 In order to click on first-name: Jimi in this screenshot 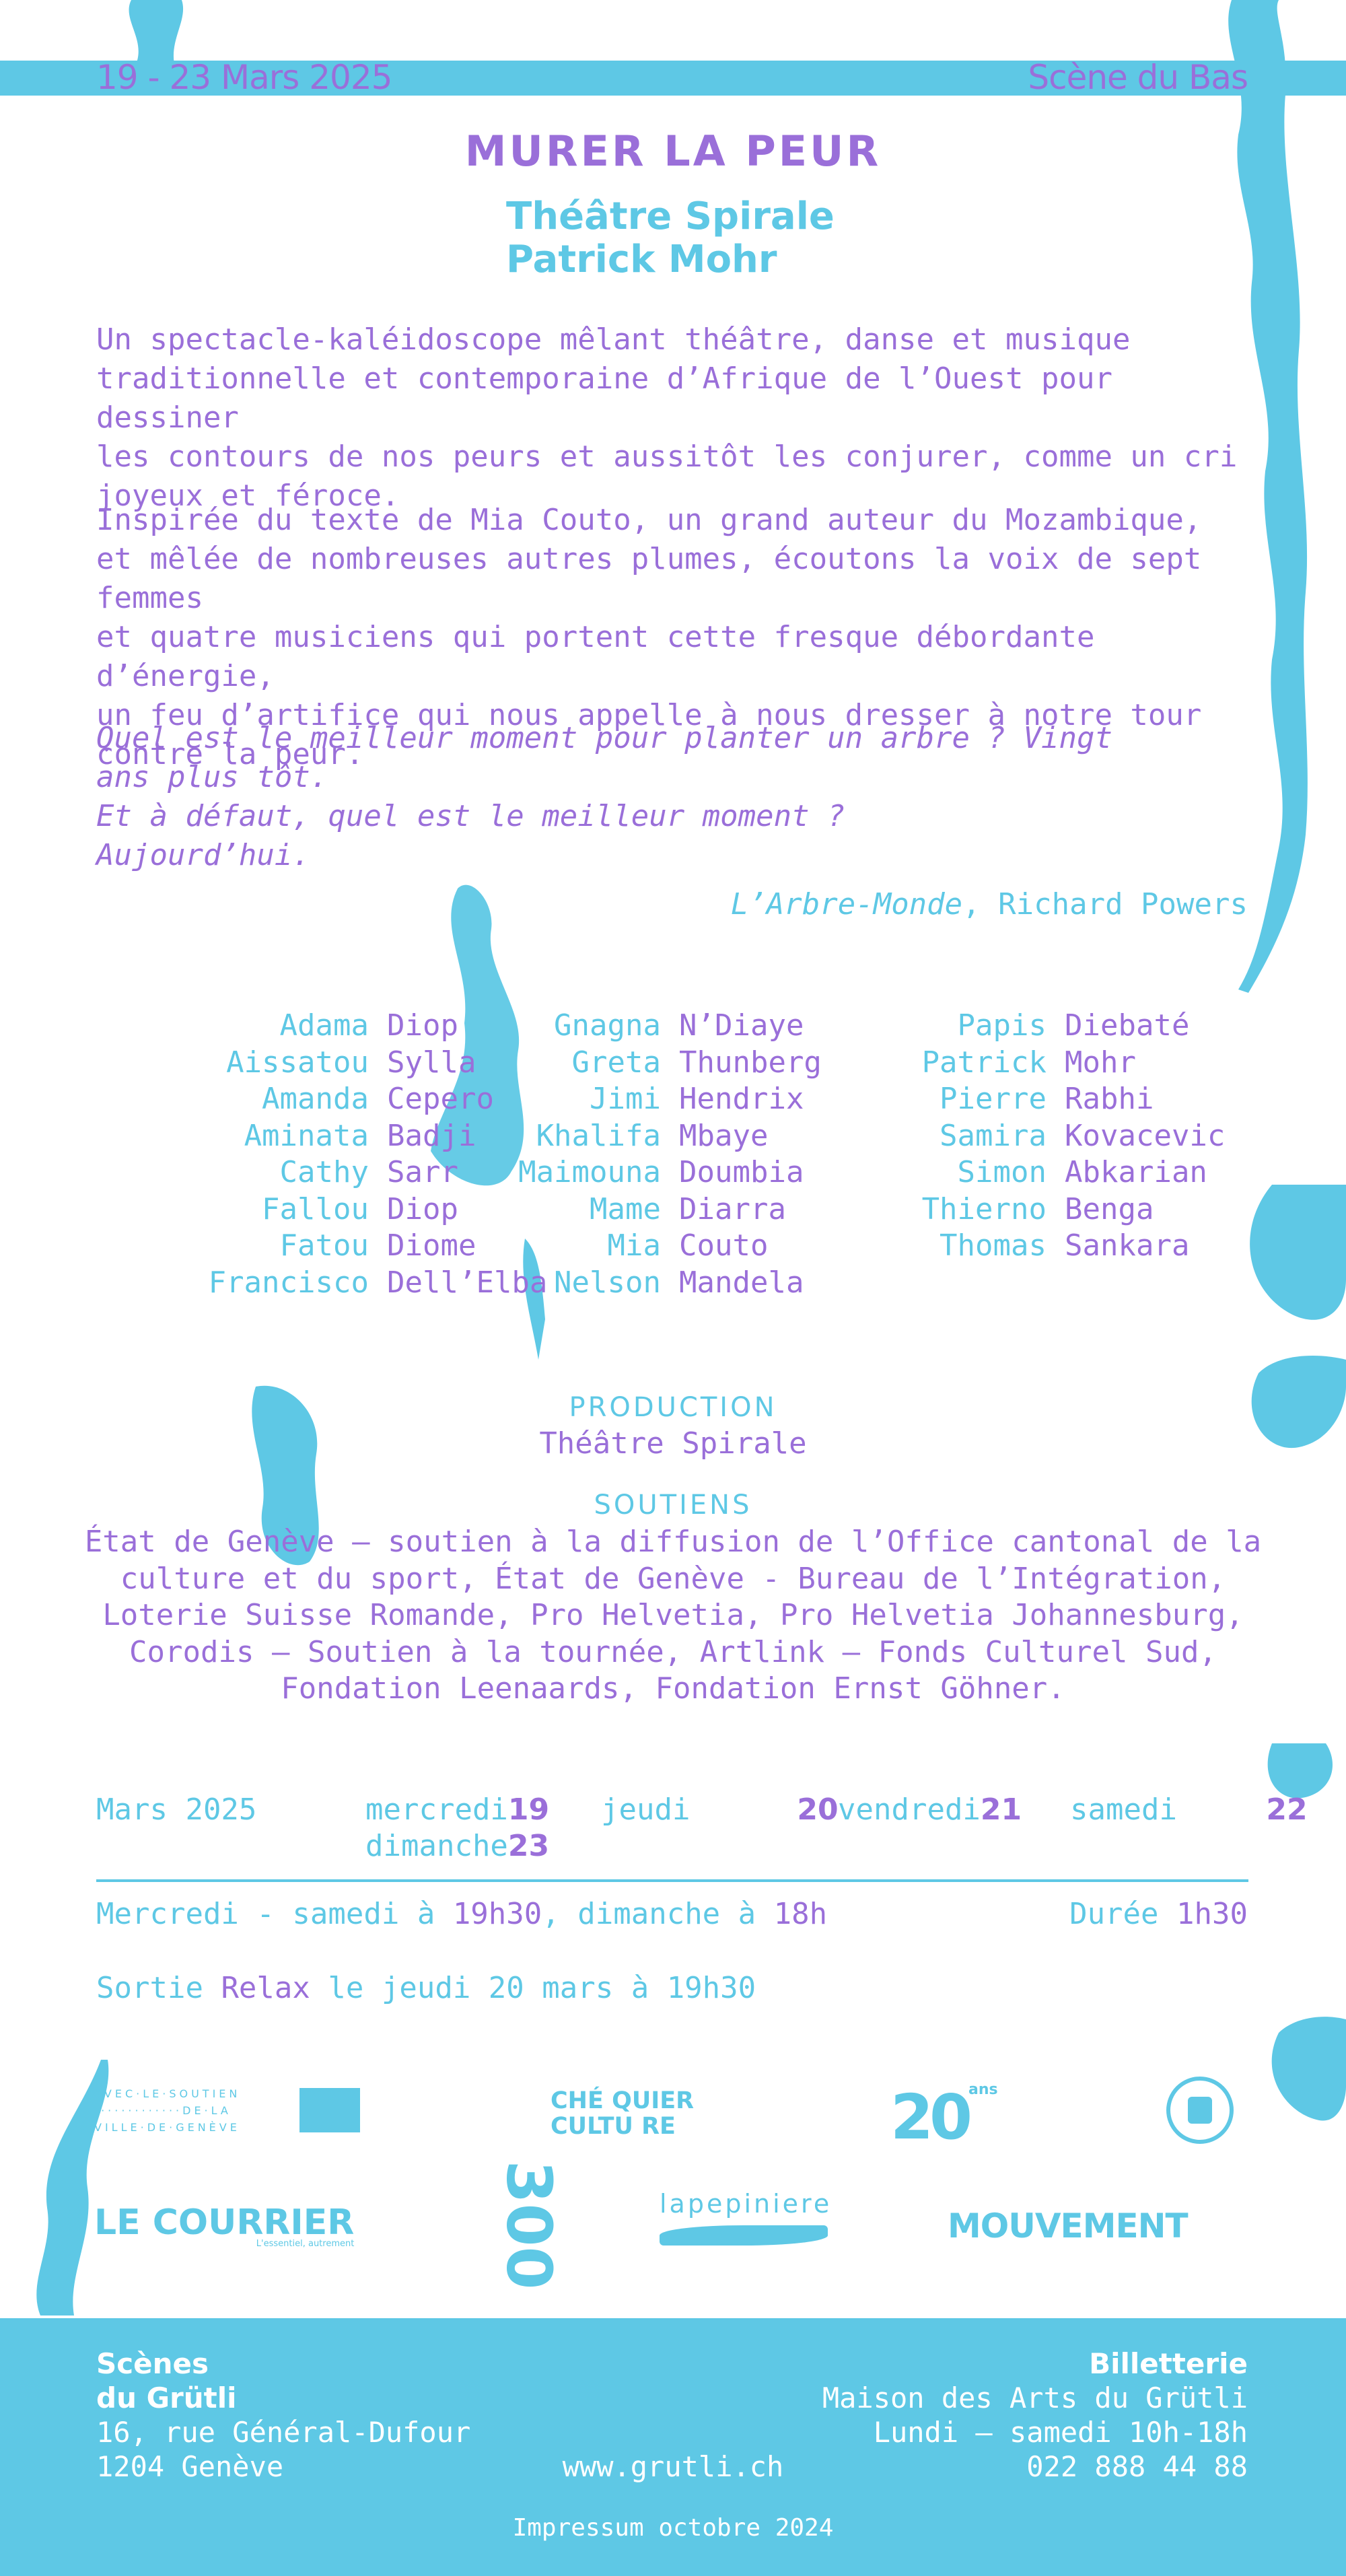, I will do `click(625, 1099)`.